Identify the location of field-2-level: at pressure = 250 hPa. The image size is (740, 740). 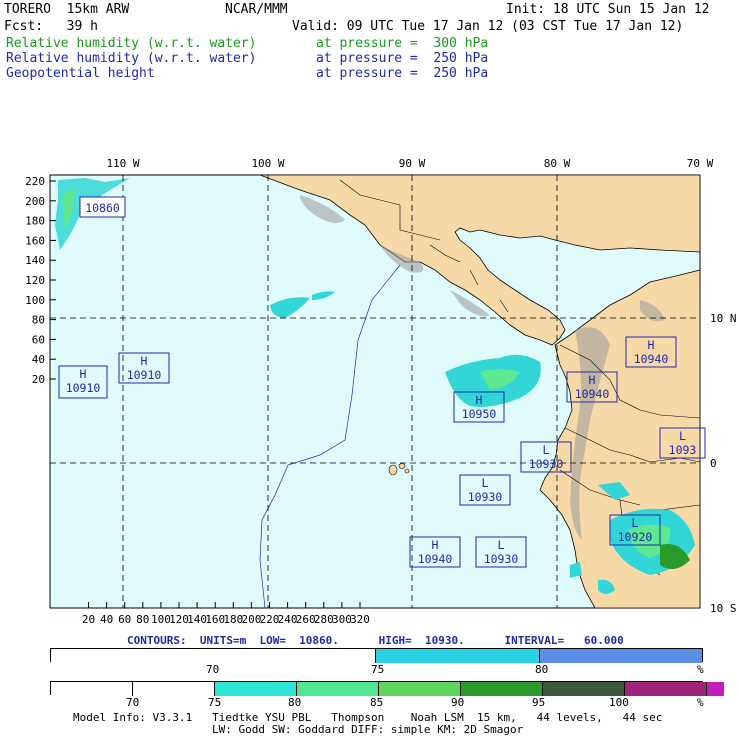
(402, 58).